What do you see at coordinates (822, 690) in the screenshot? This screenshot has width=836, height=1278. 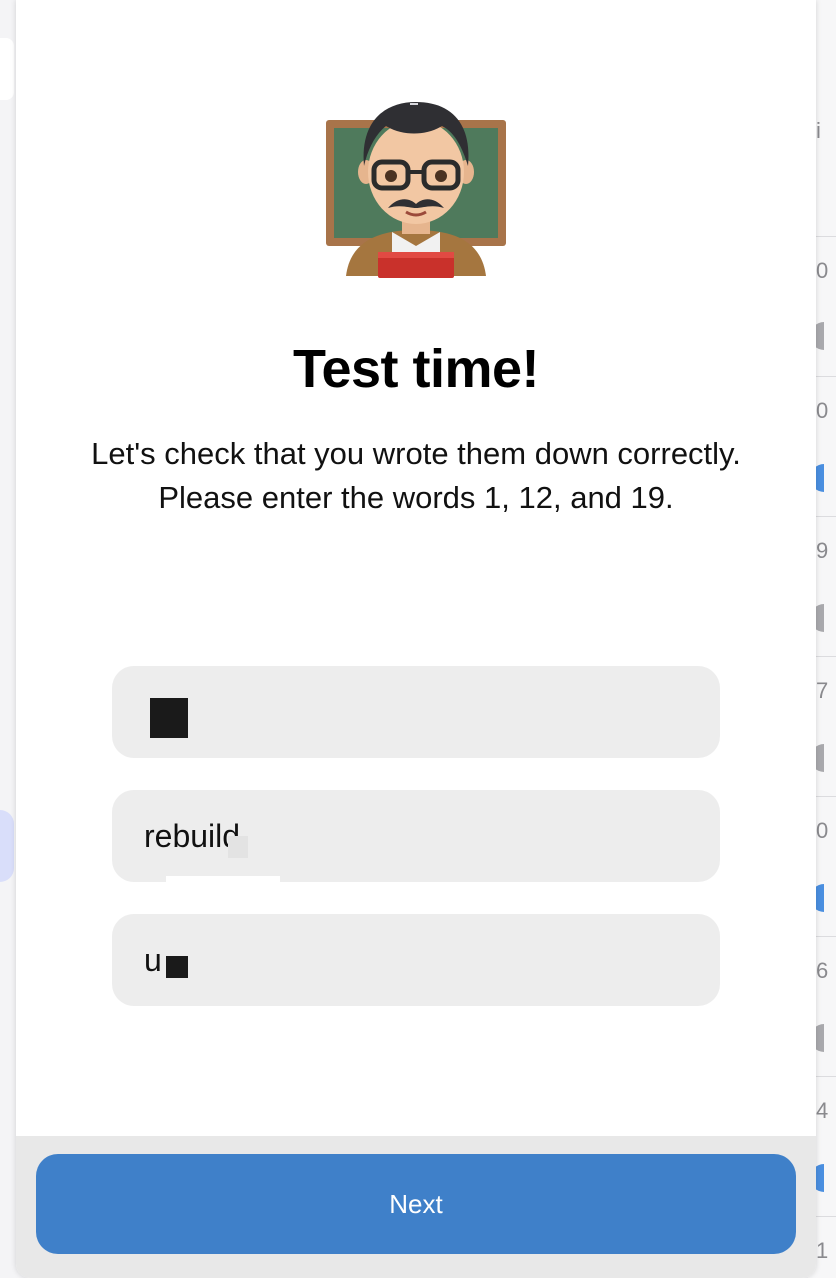 I see `background-glyph: 7` at bounding box center [822, 690].